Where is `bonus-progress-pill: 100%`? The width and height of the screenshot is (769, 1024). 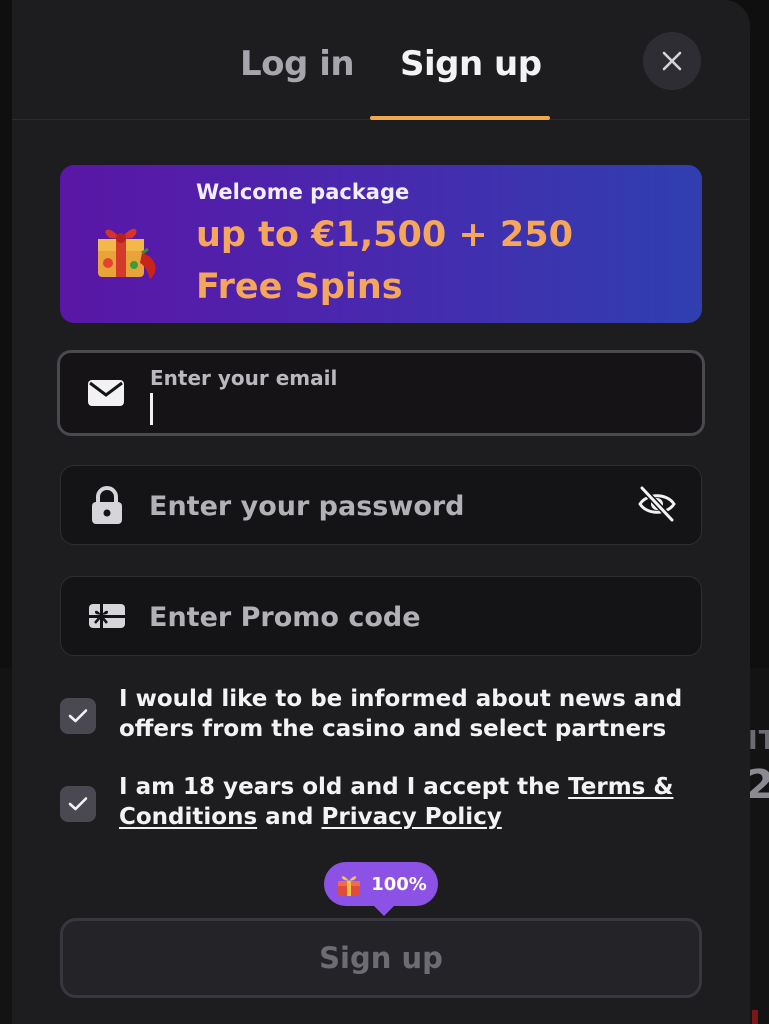
bonus-progress-pill: 100% is located at coordinates (381, 889).